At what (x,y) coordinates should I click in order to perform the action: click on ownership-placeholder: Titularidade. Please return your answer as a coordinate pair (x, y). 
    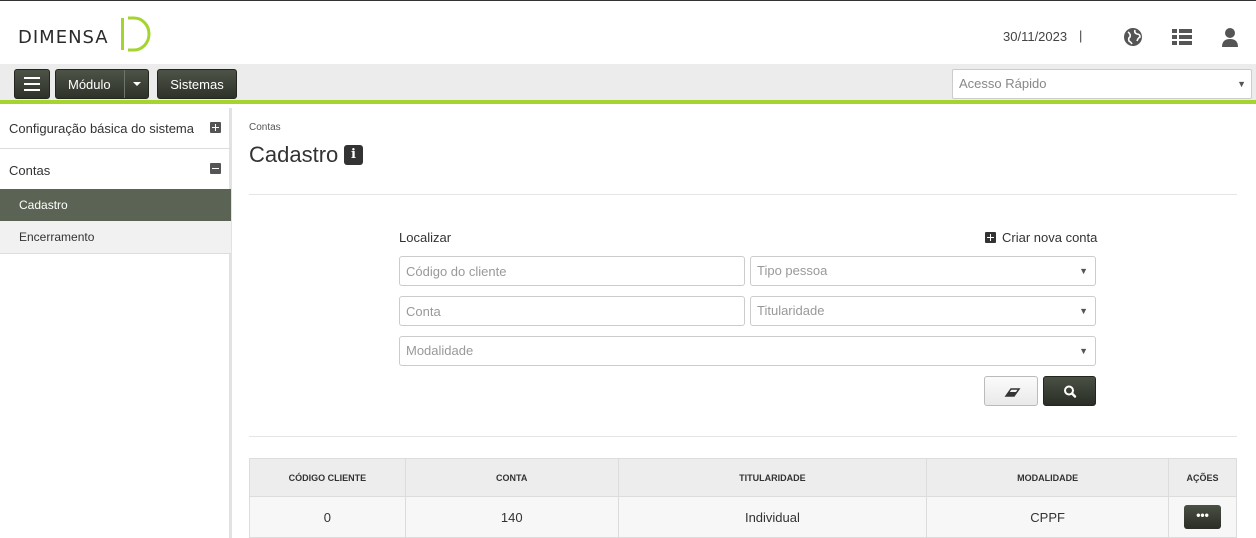
    Looking at the image, I should click on (791, 310).